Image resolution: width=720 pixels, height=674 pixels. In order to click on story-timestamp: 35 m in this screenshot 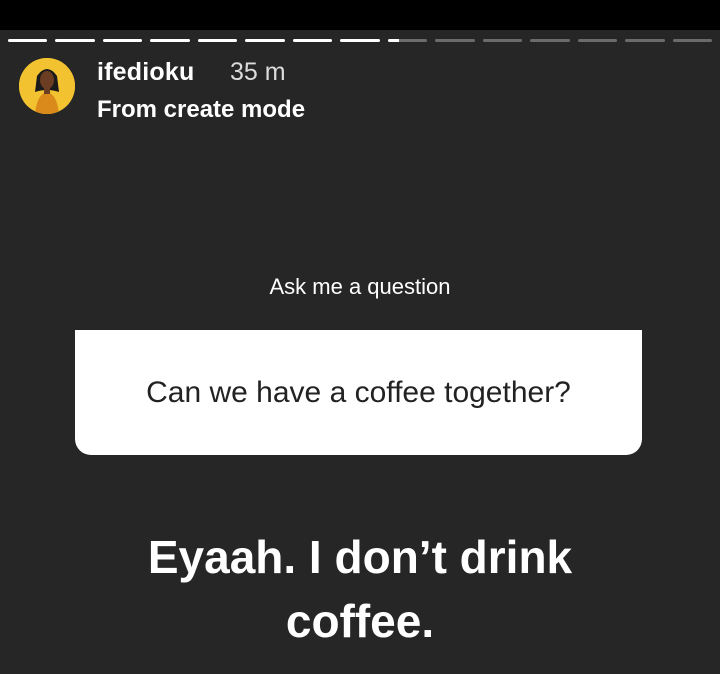, I will do `click(258, 72)`.